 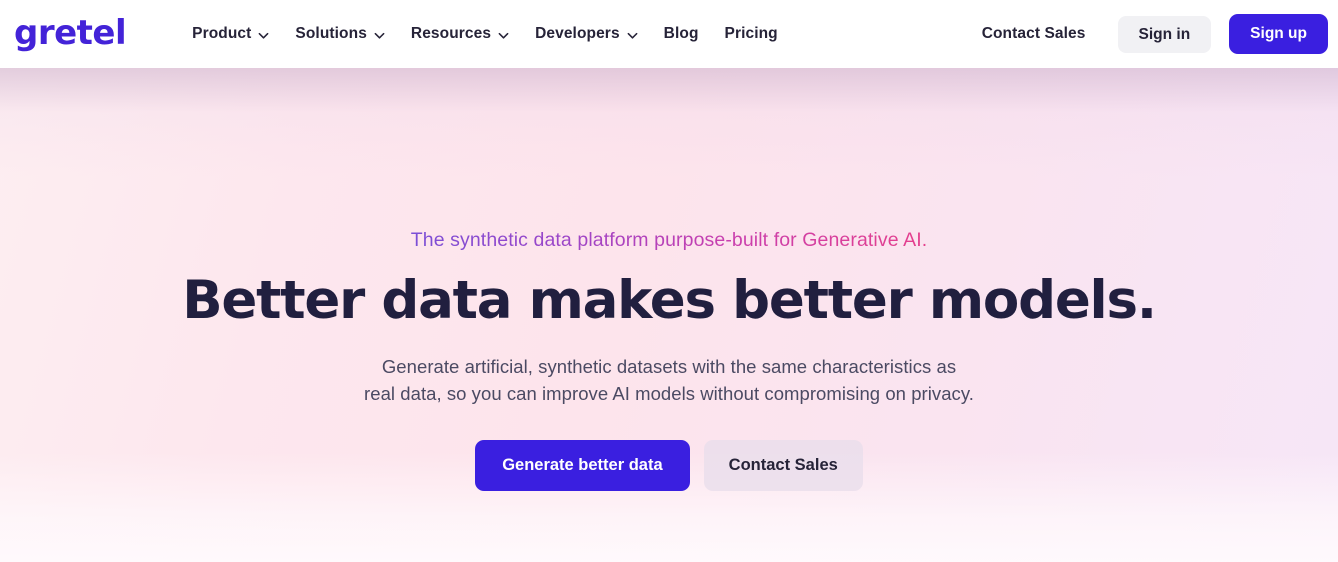 I want to click on nav-item-product: Product, so click(x=230, y=34).